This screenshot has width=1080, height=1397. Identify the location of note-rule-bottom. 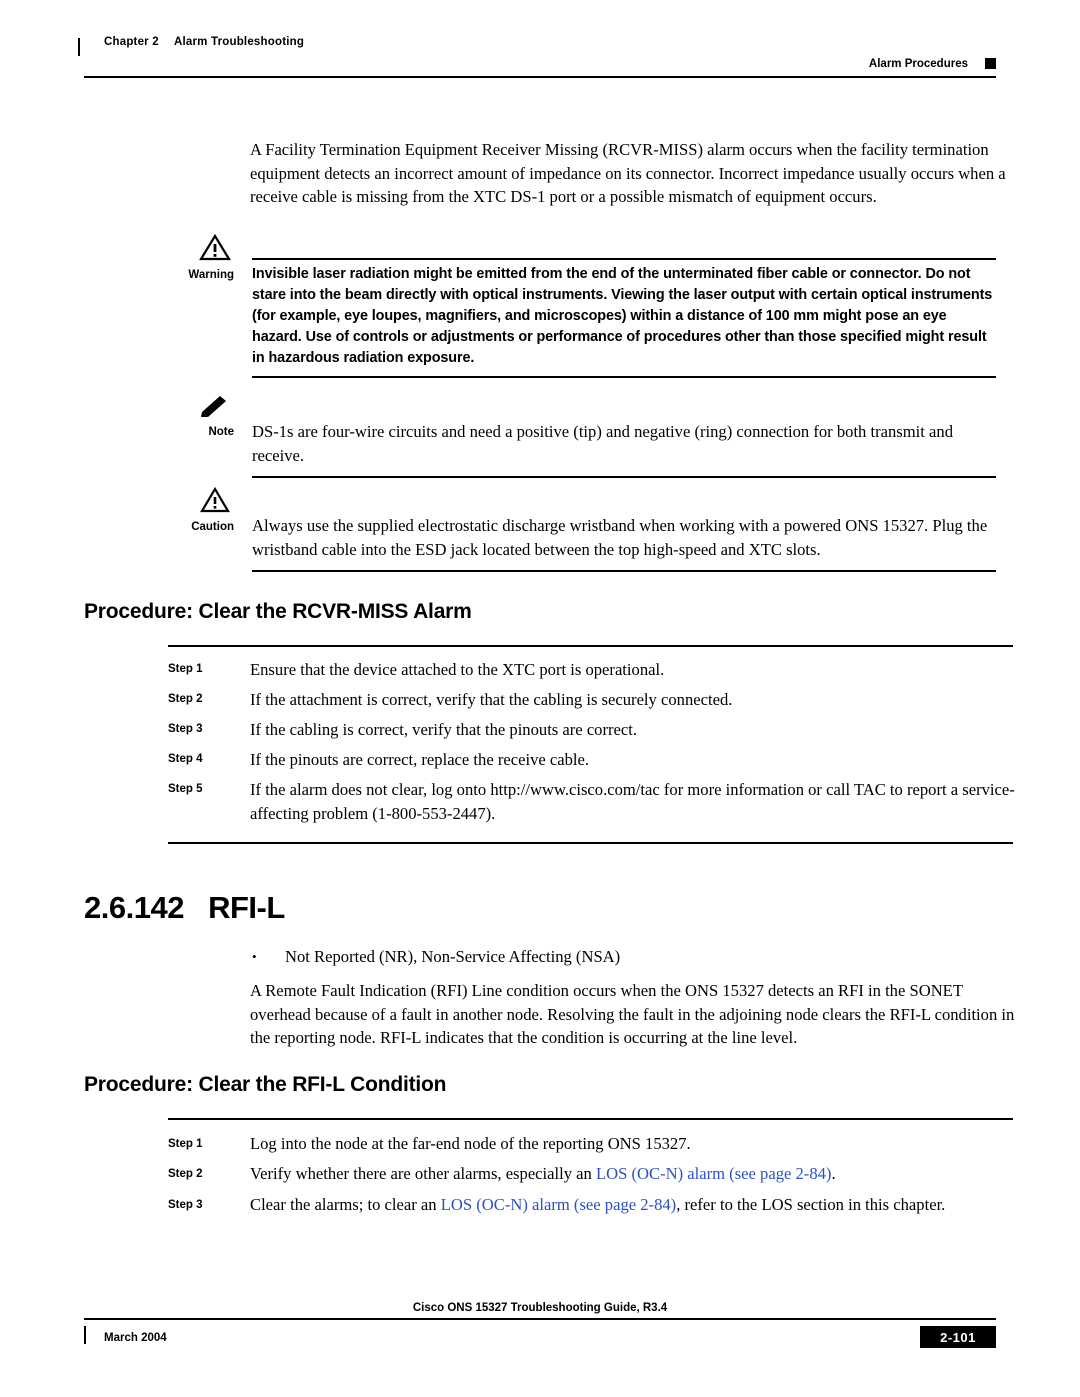
(624, 477).